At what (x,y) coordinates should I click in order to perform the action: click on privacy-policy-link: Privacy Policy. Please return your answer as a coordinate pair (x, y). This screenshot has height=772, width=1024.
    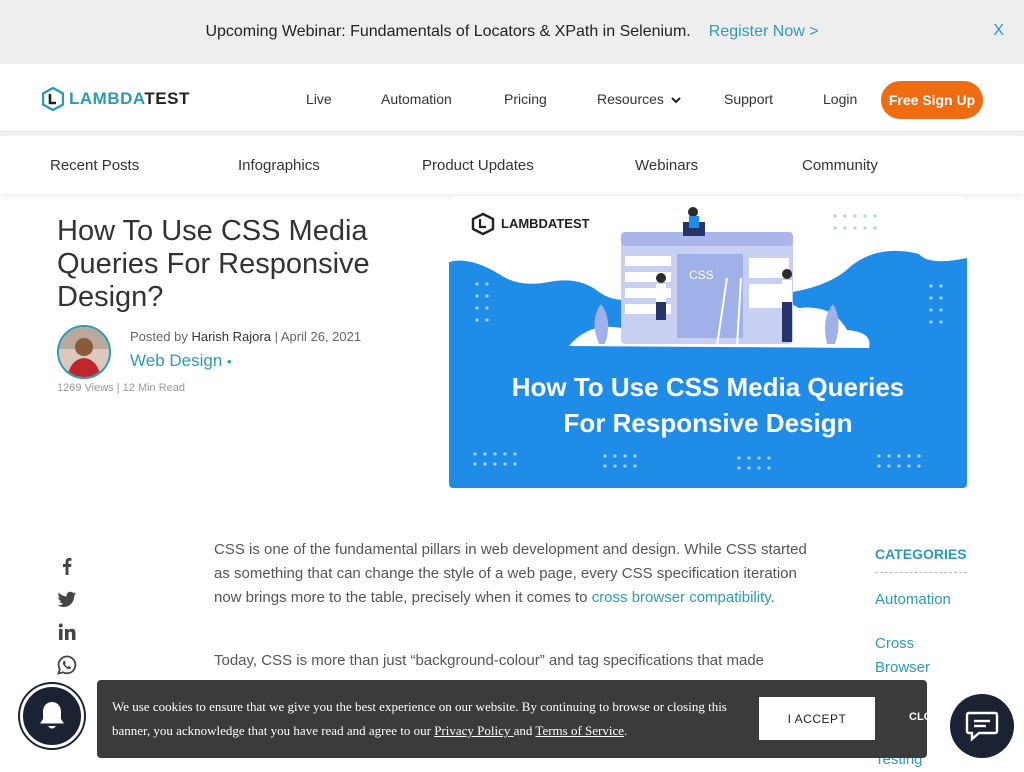
    Looking at the image, I should click on (473, 730).